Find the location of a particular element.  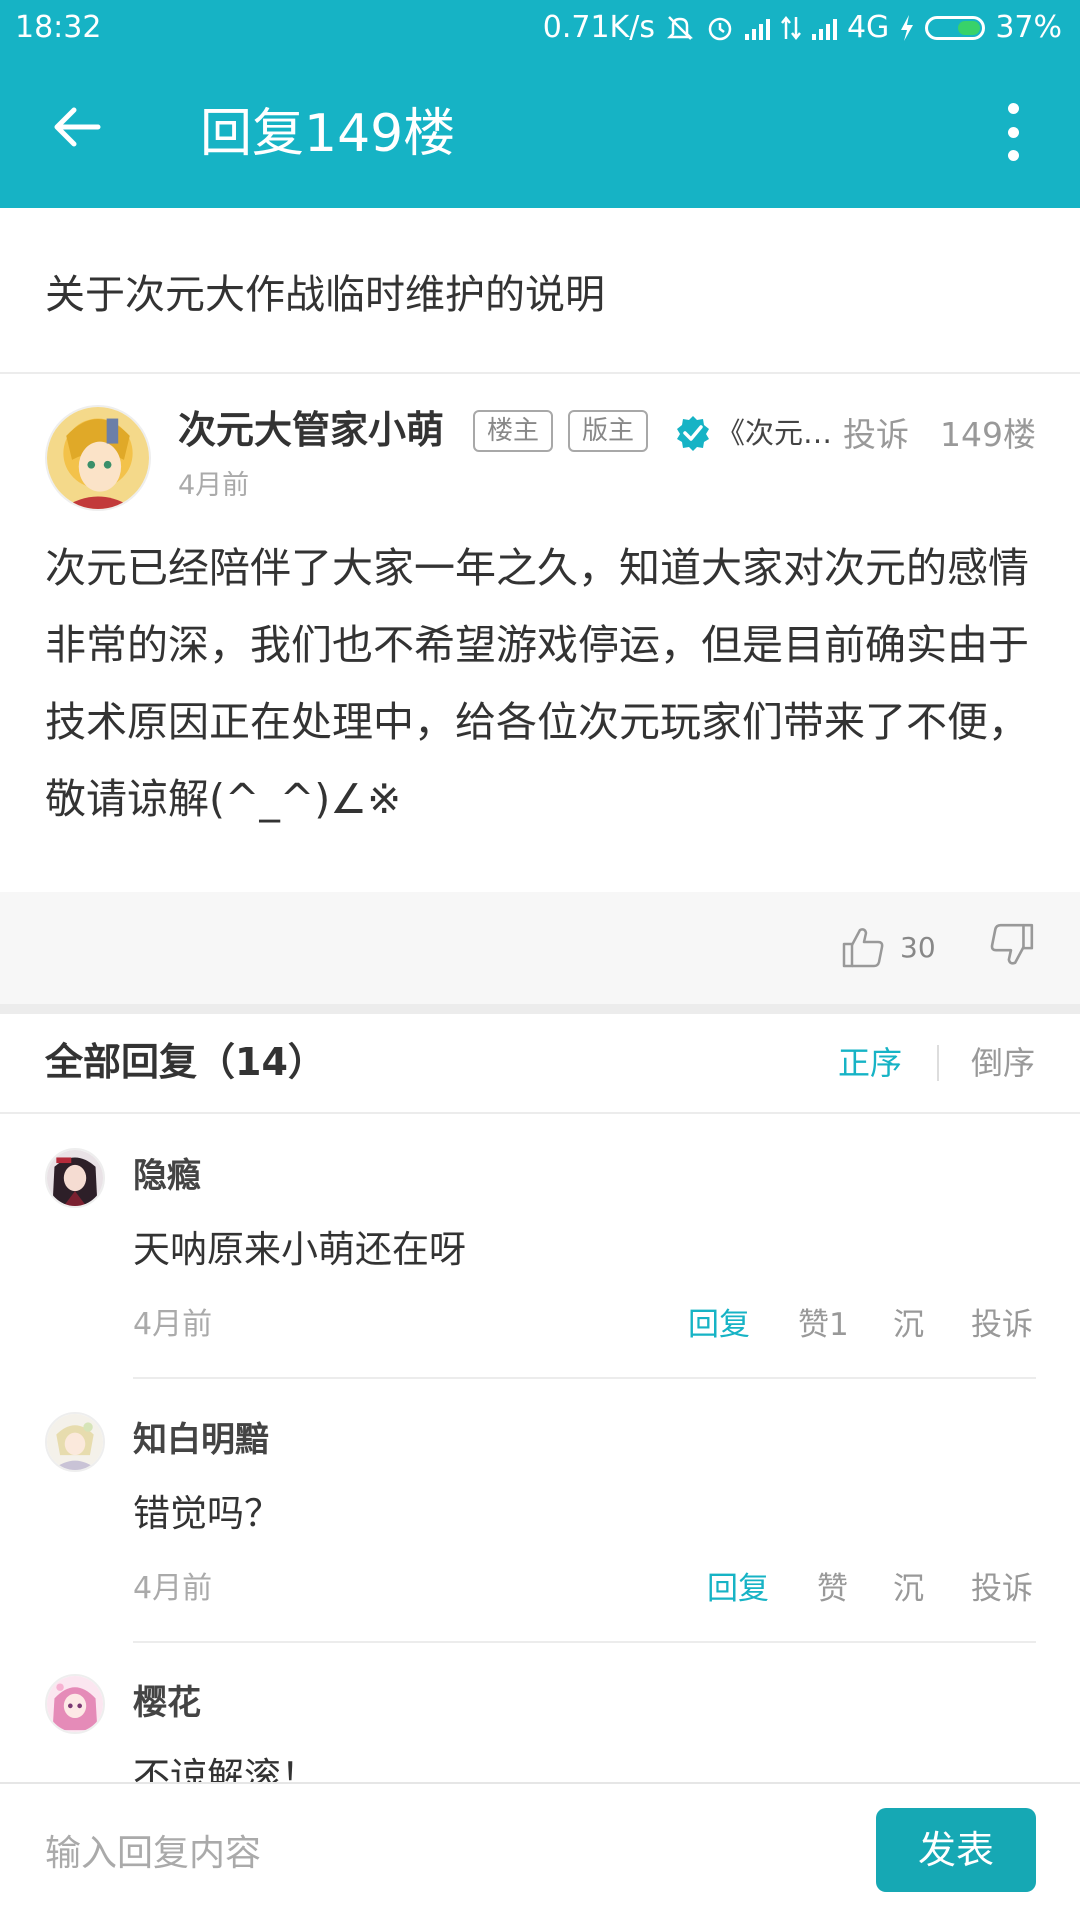

sort-ascending-tab: 正序 is located at coordinates (870, 1063).